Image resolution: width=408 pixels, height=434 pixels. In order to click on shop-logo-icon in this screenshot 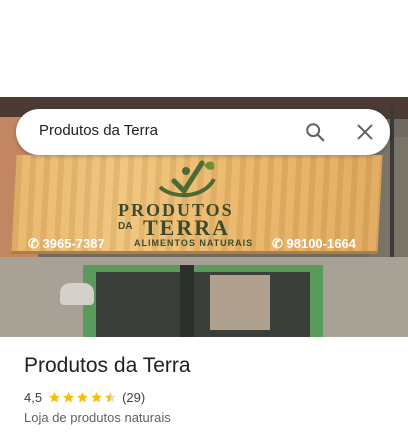, I will do `click(187, 179)`.